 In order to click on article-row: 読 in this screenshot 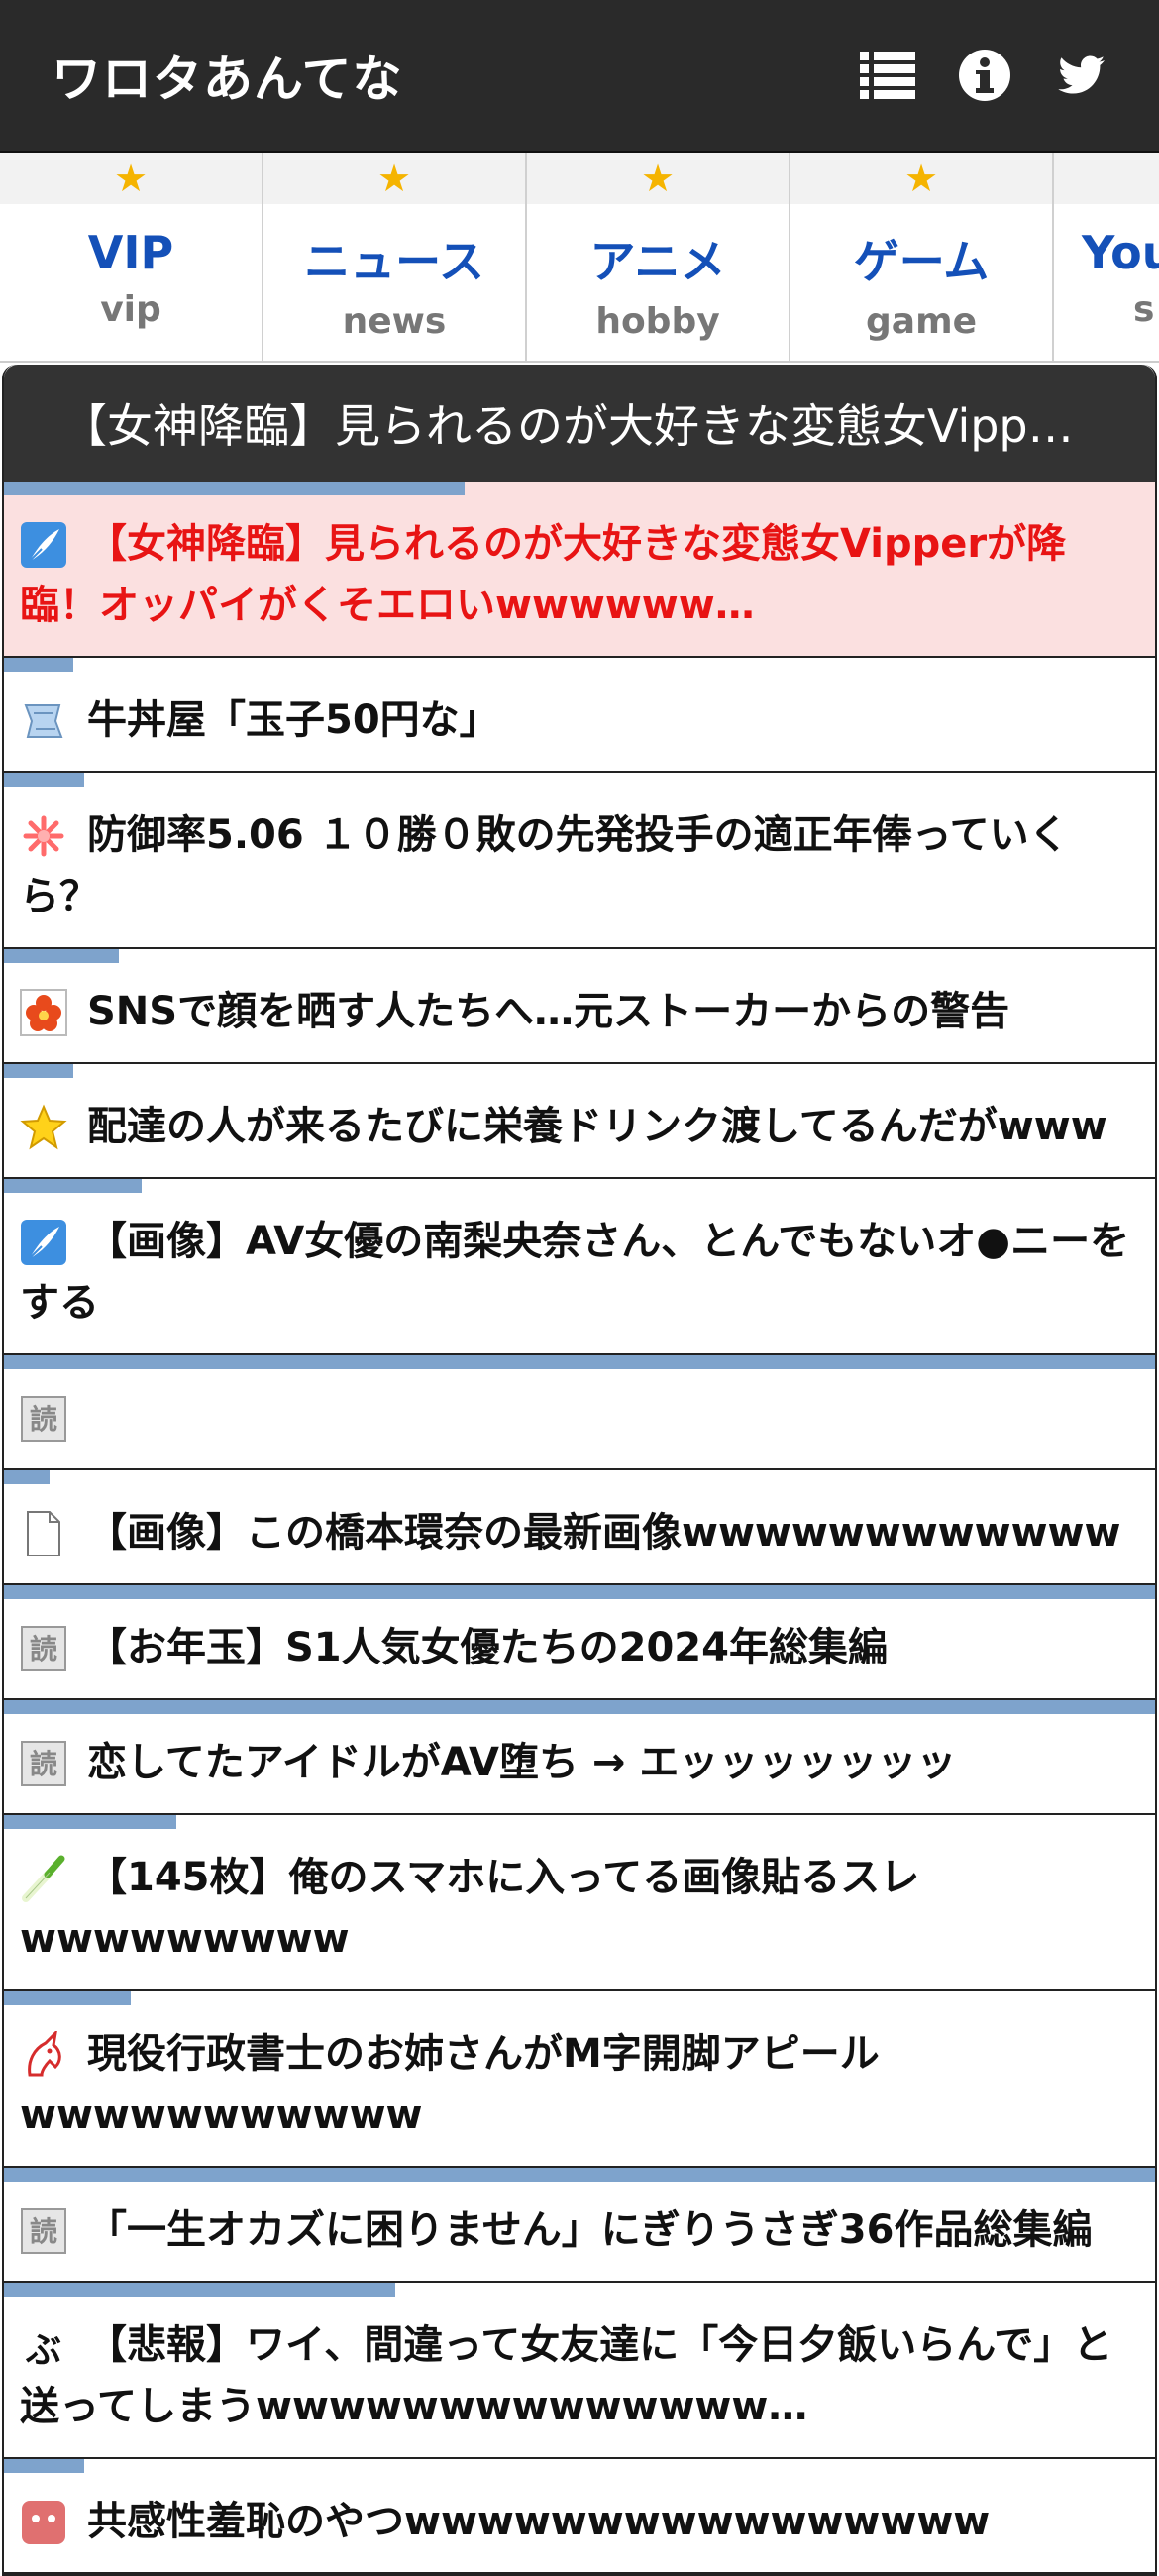, I will do `click(579, 1418)`.